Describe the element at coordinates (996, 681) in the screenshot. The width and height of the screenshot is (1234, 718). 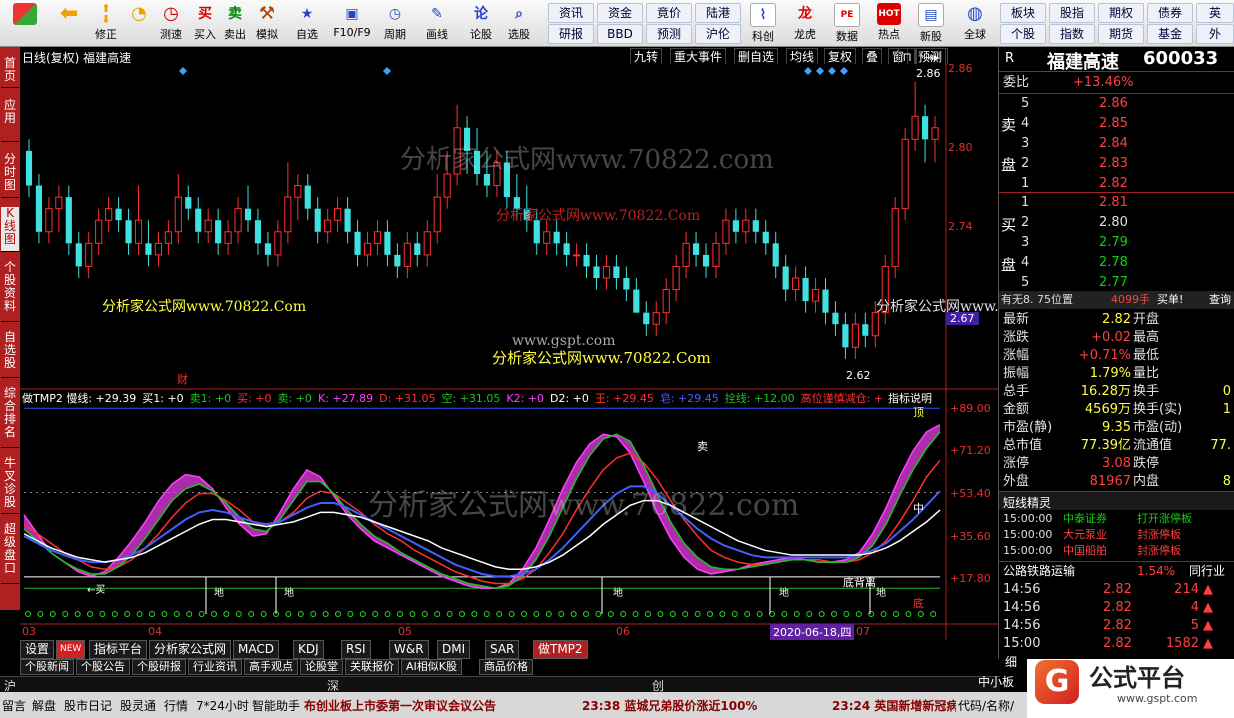
I see `index-smb: 中小板` at that location.